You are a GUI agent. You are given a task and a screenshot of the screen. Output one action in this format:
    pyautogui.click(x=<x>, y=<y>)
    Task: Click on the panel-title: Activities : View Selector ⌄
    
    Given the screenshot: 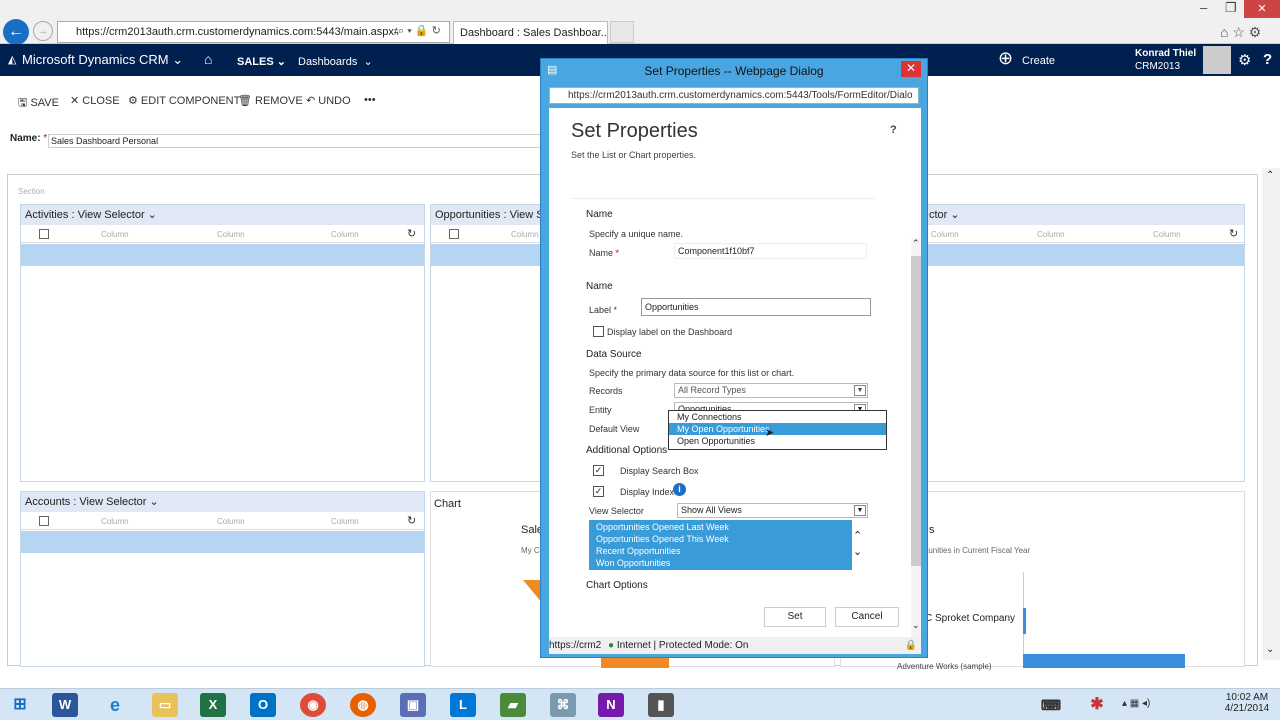 What is the action you would take?
    pyautogui.click(x=222, y=215)
    